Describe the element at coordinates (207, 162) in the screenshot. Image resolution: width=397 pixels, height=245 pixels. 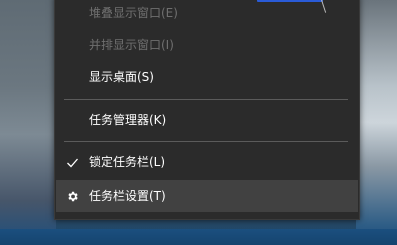
I see `menu-item-lock-taskbar: 锁定任务栏(L)` at that location.